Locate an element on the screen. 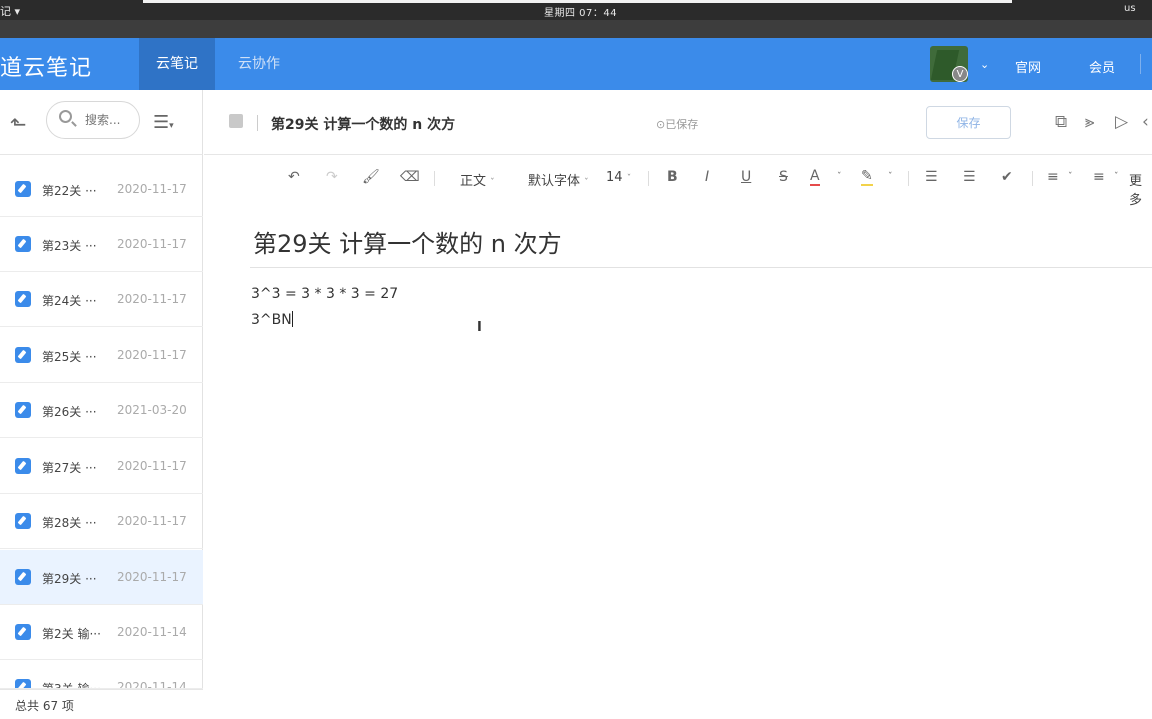  sync-icon: ⧉ is located at coordinates (1061, 122).